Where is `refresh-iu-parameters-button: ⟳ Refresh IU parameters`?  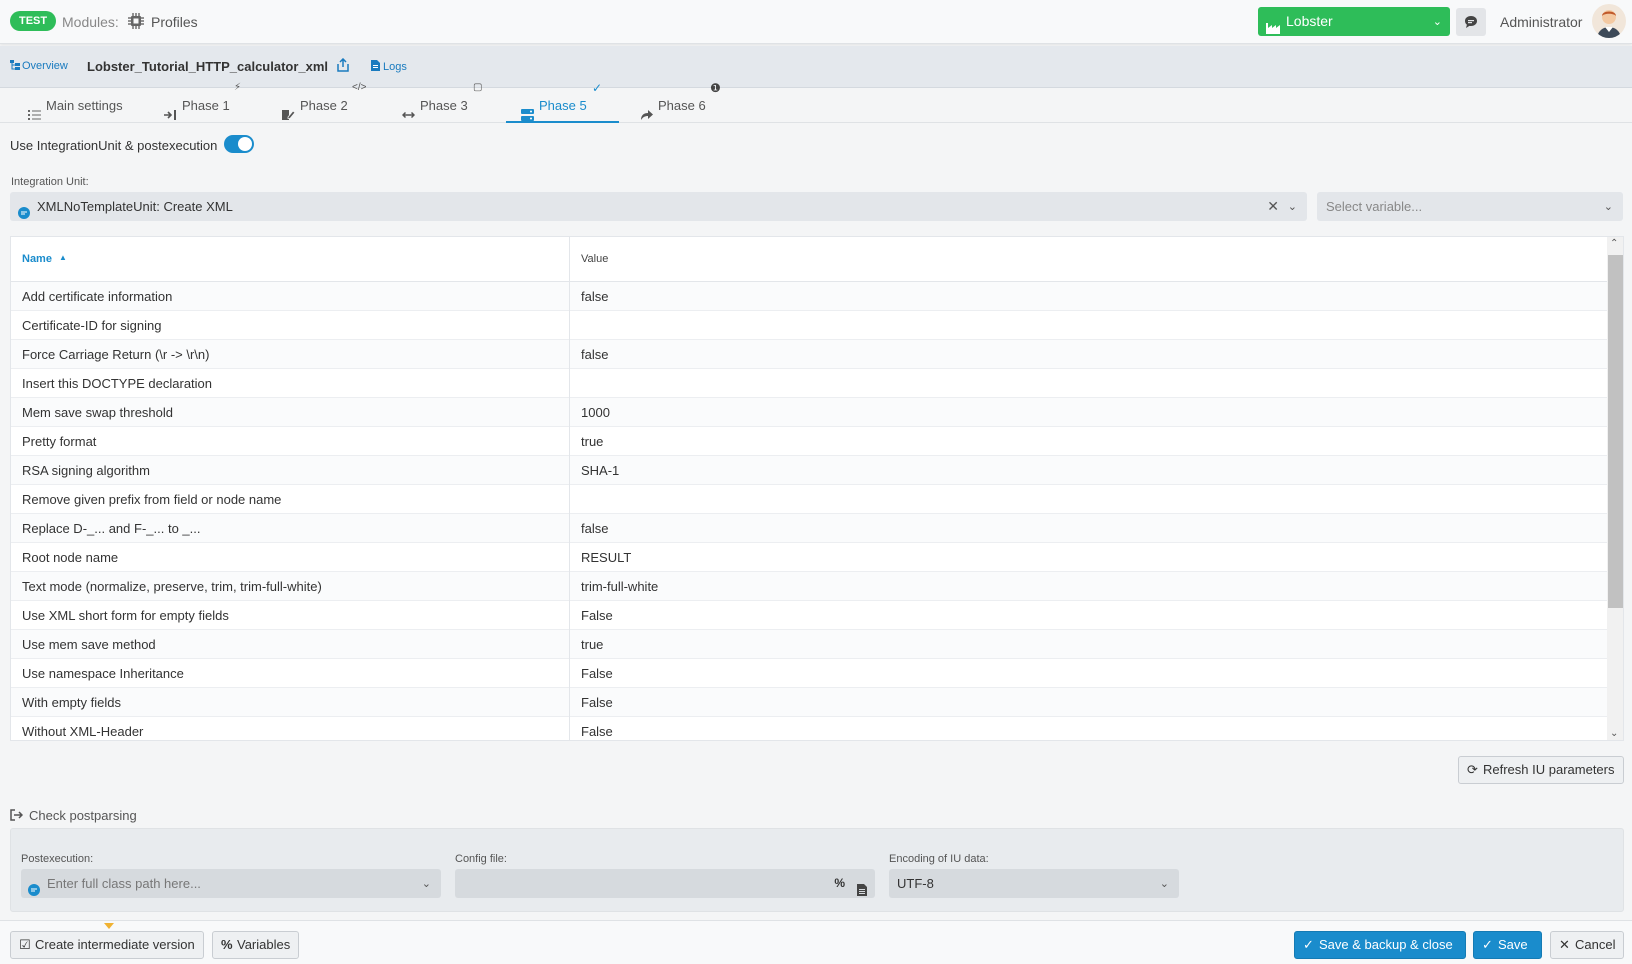 refresh-iu-parameters-button: ⟳ Refresh IU parameters is located at coordinates (1541, 770).